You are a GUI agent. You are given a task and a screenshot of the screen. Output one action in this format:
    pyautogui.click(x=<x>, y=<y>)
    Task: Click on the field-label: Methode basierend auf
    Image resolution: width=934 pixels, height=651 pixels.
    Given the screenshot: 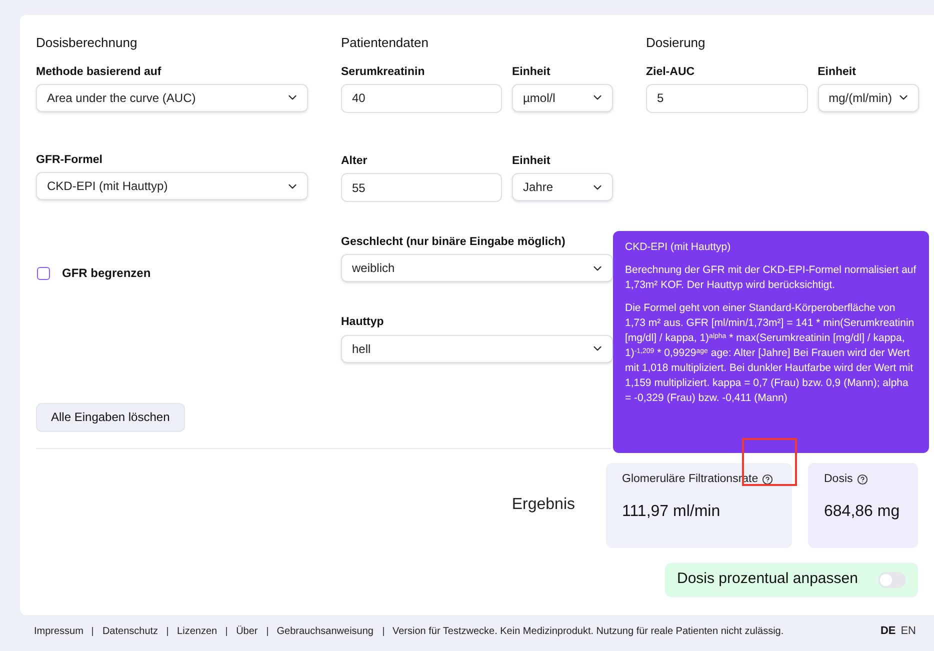 What is the action you would take?
    pyautogui.click(x=99, y=72)
    